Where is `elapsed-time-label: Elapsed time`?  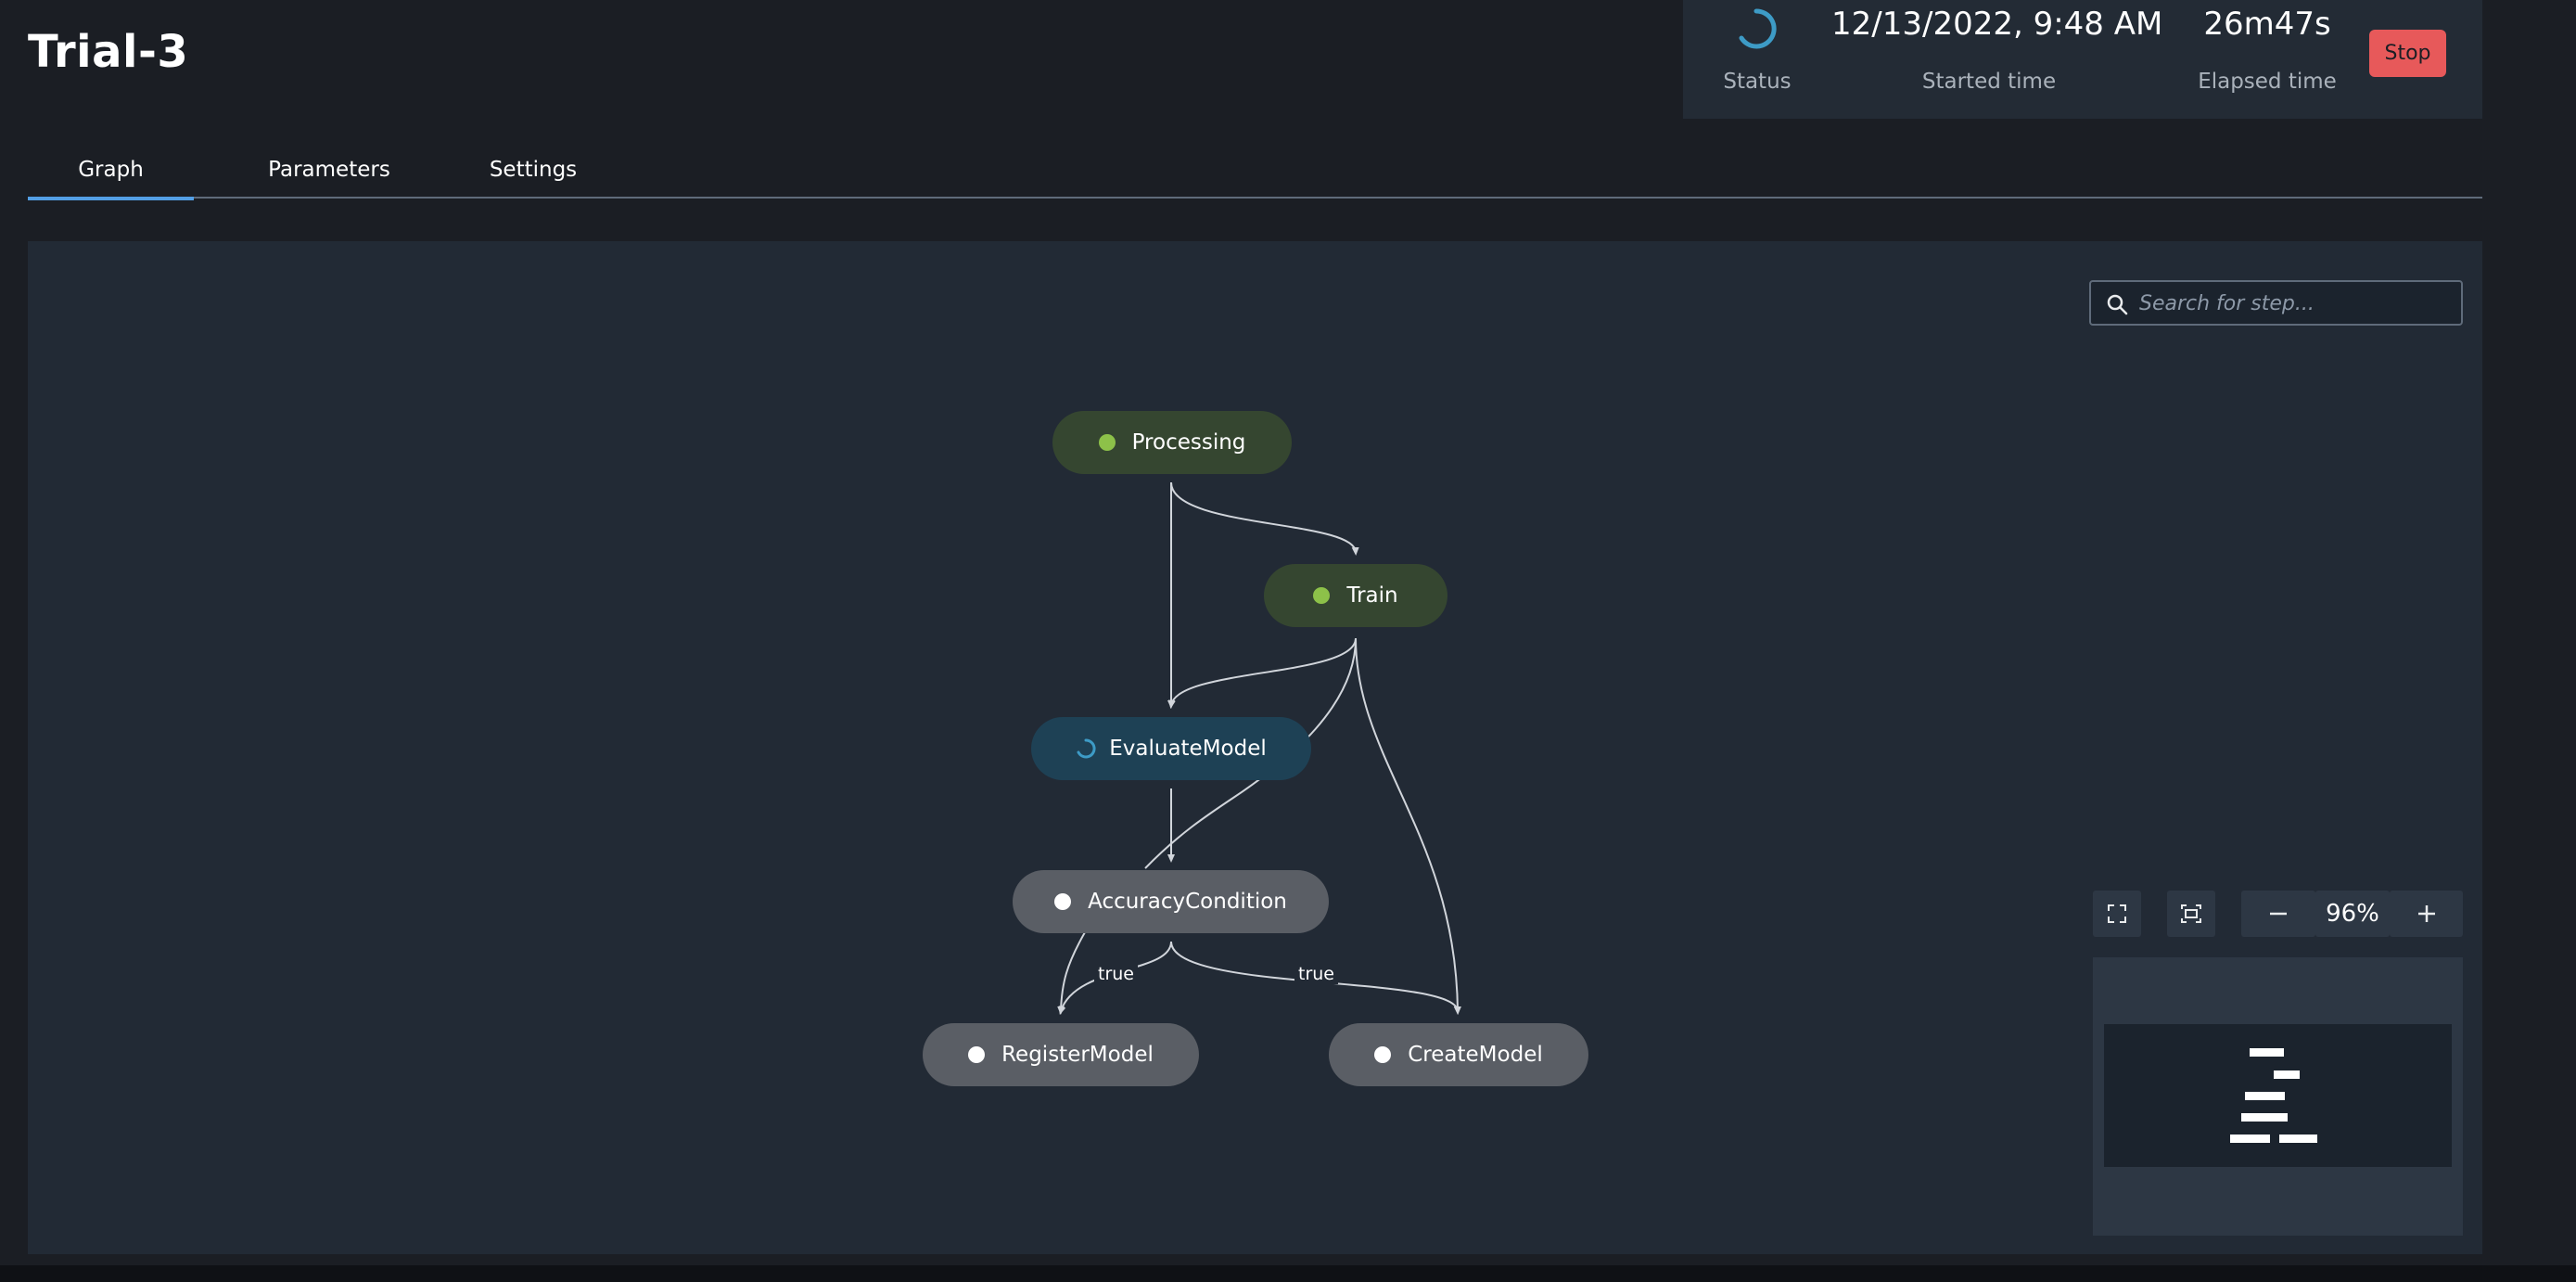 elapsed-time-label: Elapsed time is located at coordinates (2267, 82).